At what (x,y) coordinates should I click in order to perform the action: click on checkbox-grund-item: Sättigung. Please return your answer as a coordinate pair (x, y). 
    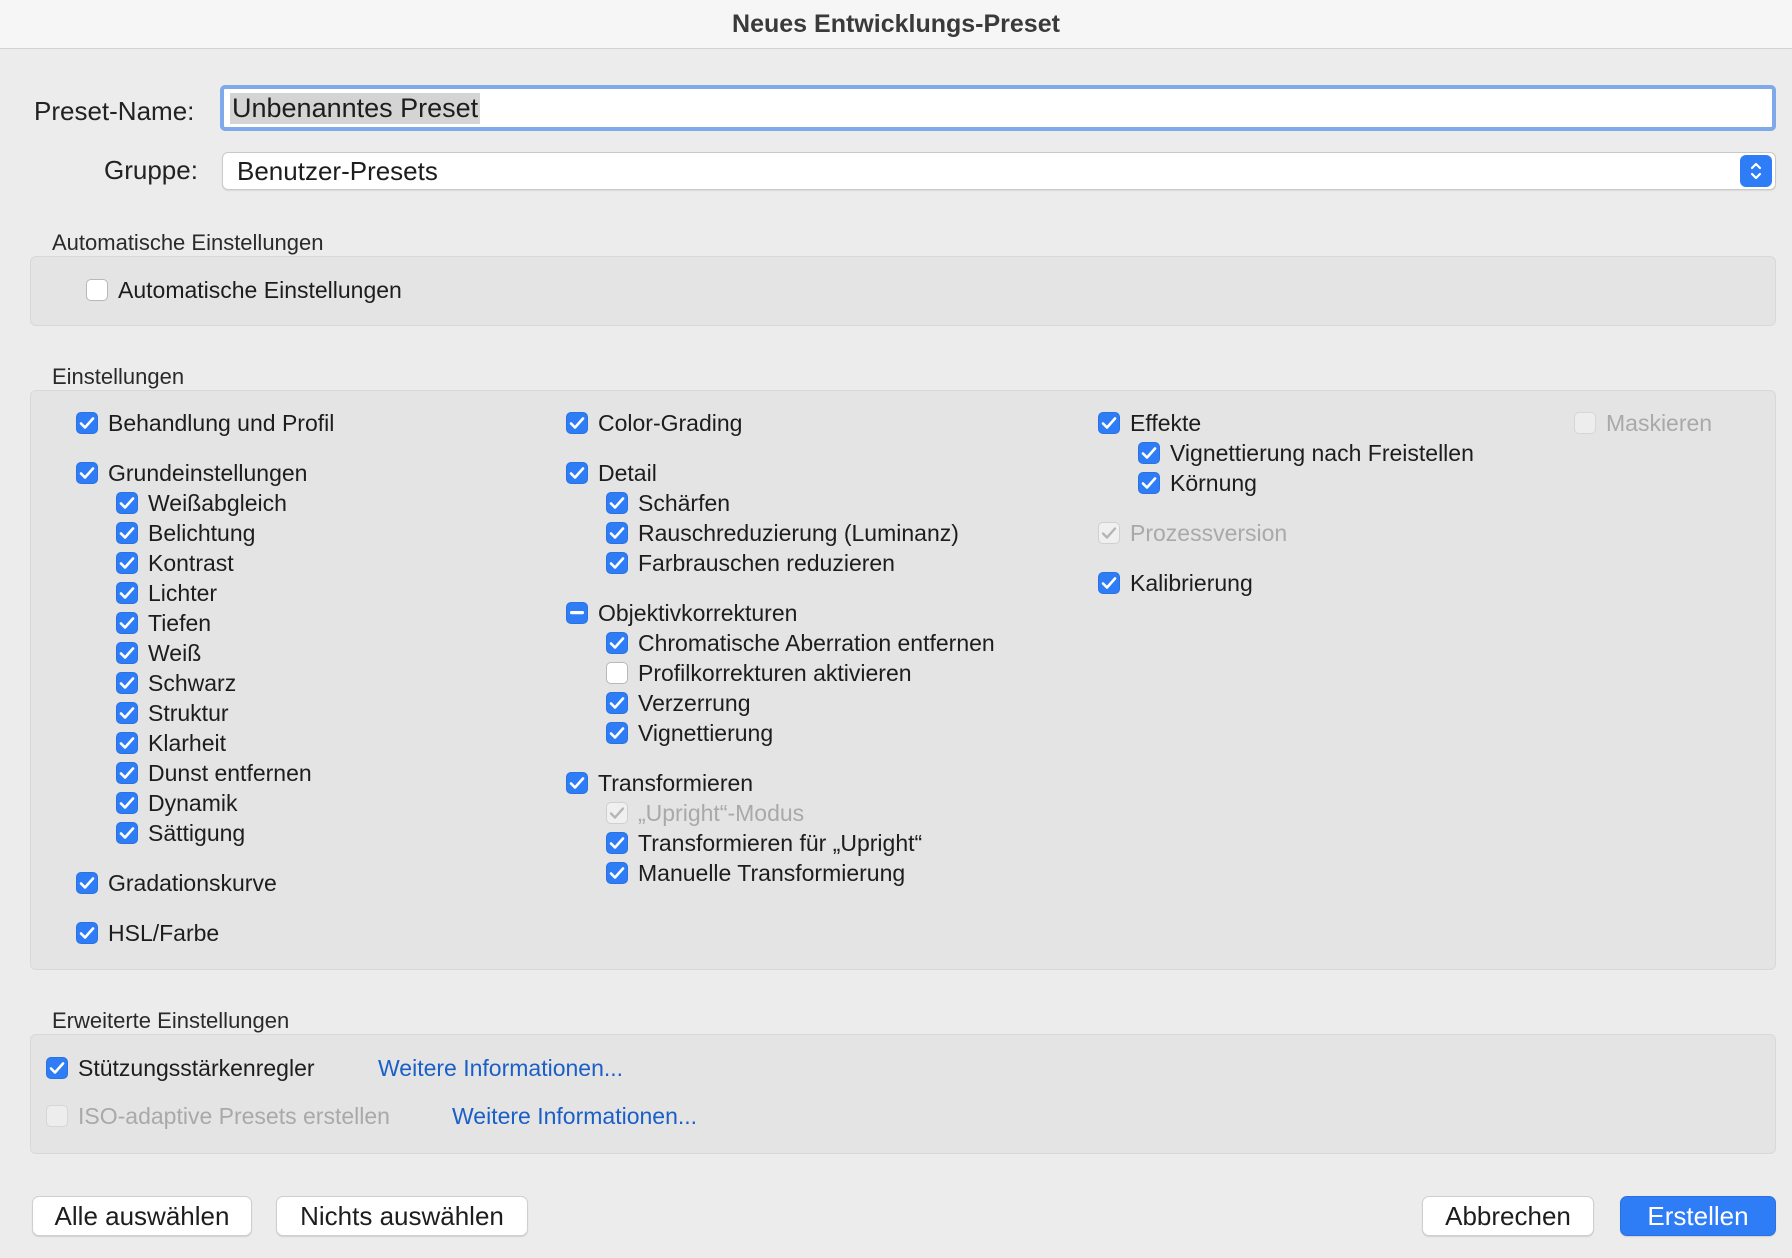
    Looking at the image, I should click on (180, 833).